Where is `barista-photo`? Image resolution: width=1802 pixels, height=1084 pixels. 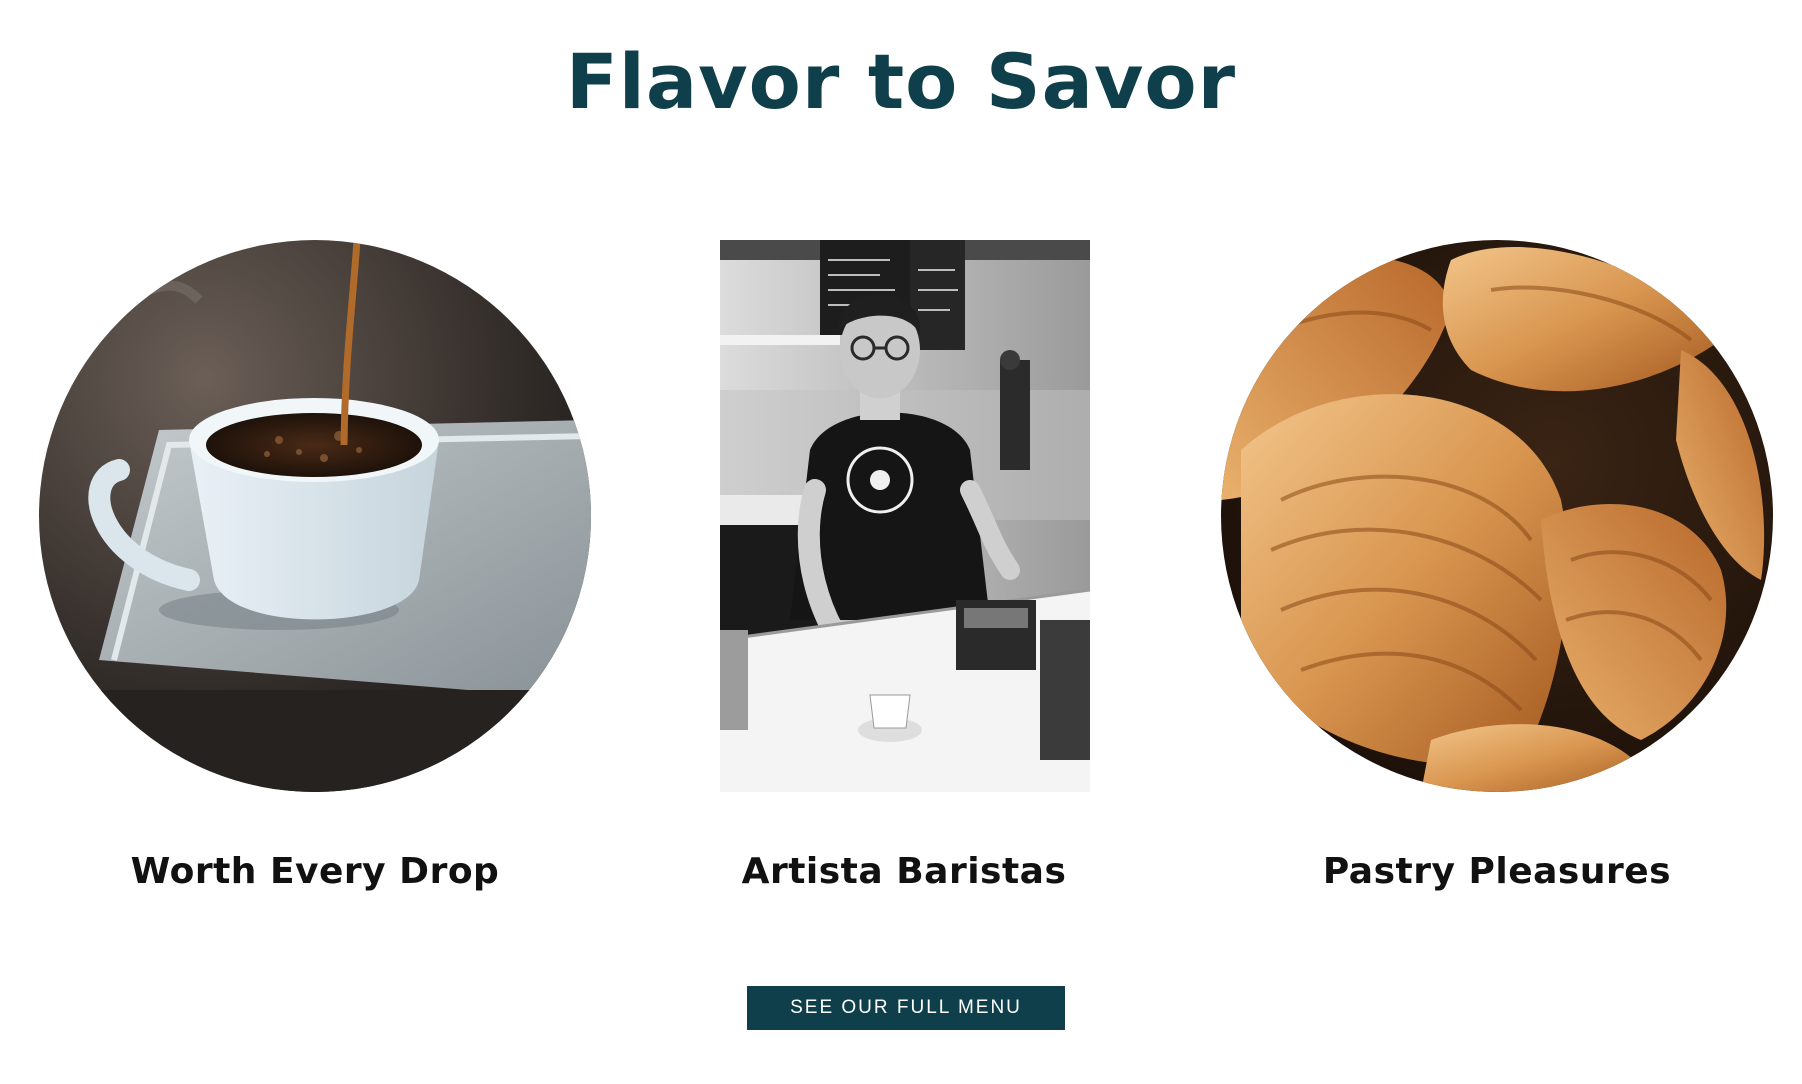 barista-photo is located at coordinates (905, 516).